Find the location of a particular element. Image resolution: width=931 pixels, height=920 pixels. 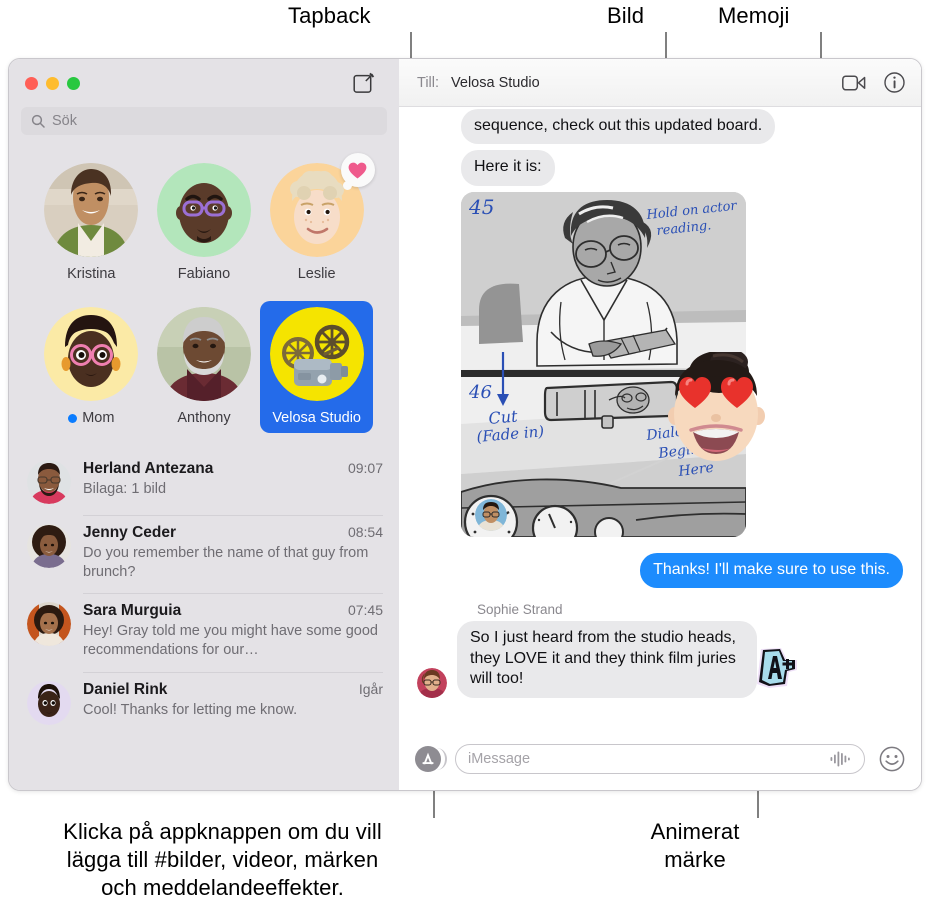

pinned-item-velosa-studio: Velosa Studio is located at coordinates (316, 367).